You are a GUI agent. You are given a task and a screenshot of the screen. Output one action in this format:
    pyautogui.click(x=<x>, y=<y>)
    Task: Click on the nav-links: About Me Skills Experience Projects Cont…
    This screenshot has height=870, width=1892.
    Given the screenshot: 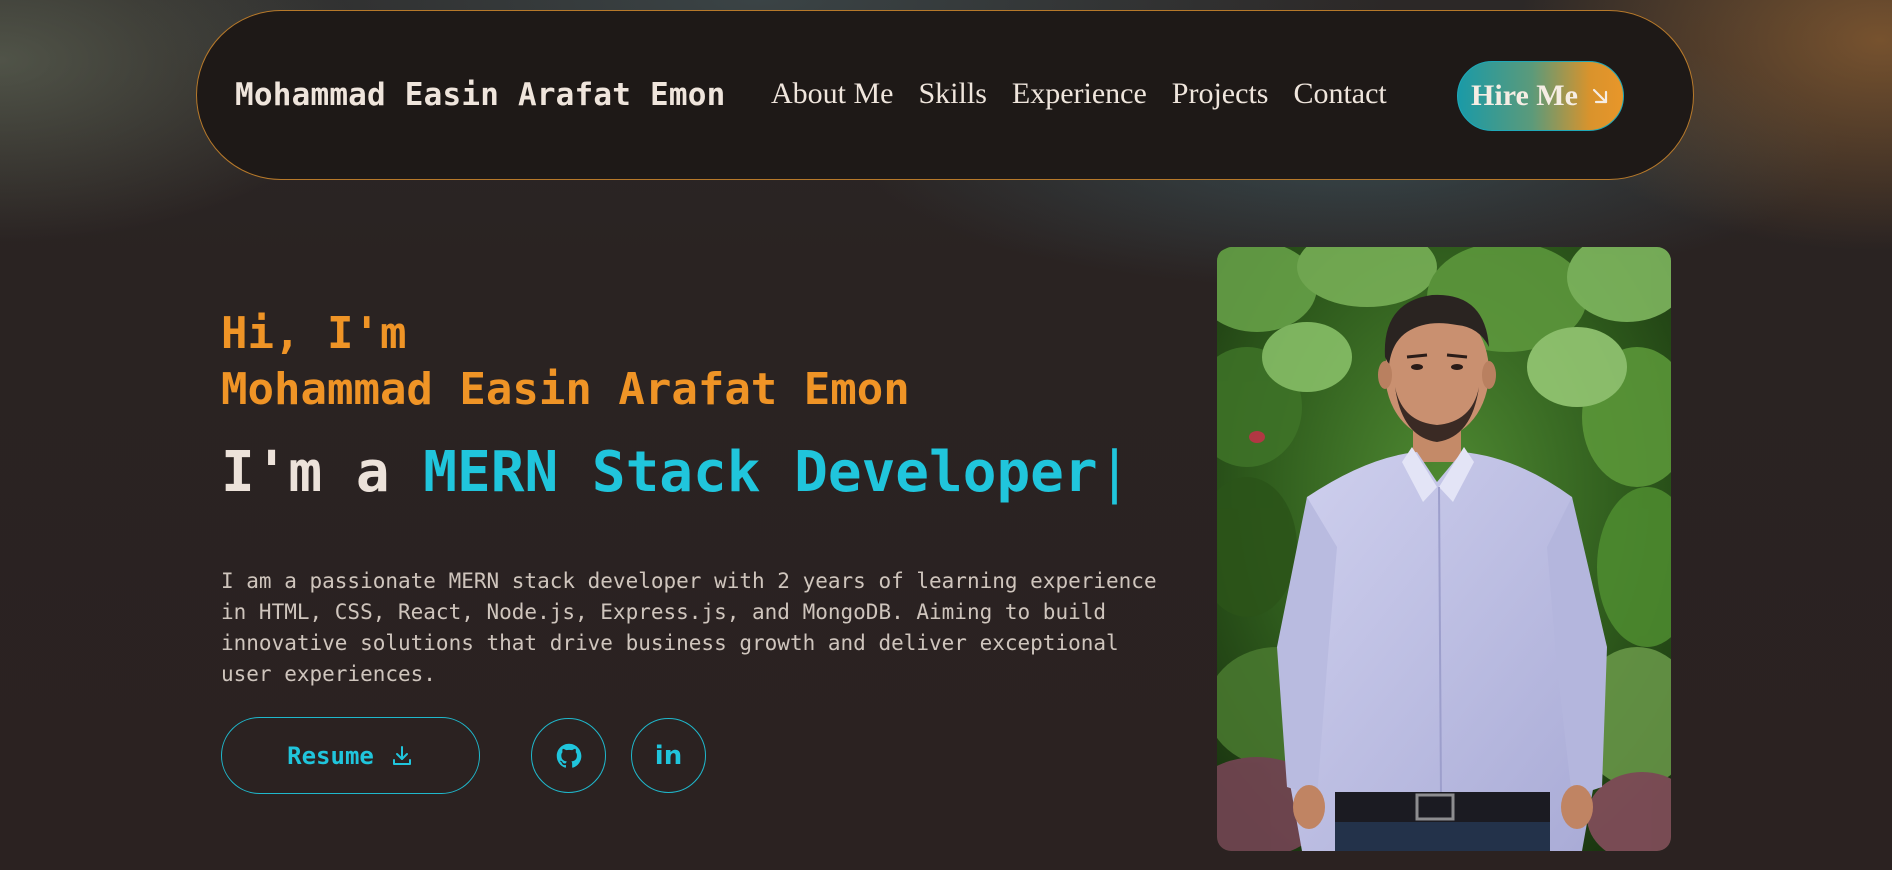 What is the action you would take?
    pyautogui.click(x=1079, y=94)
    